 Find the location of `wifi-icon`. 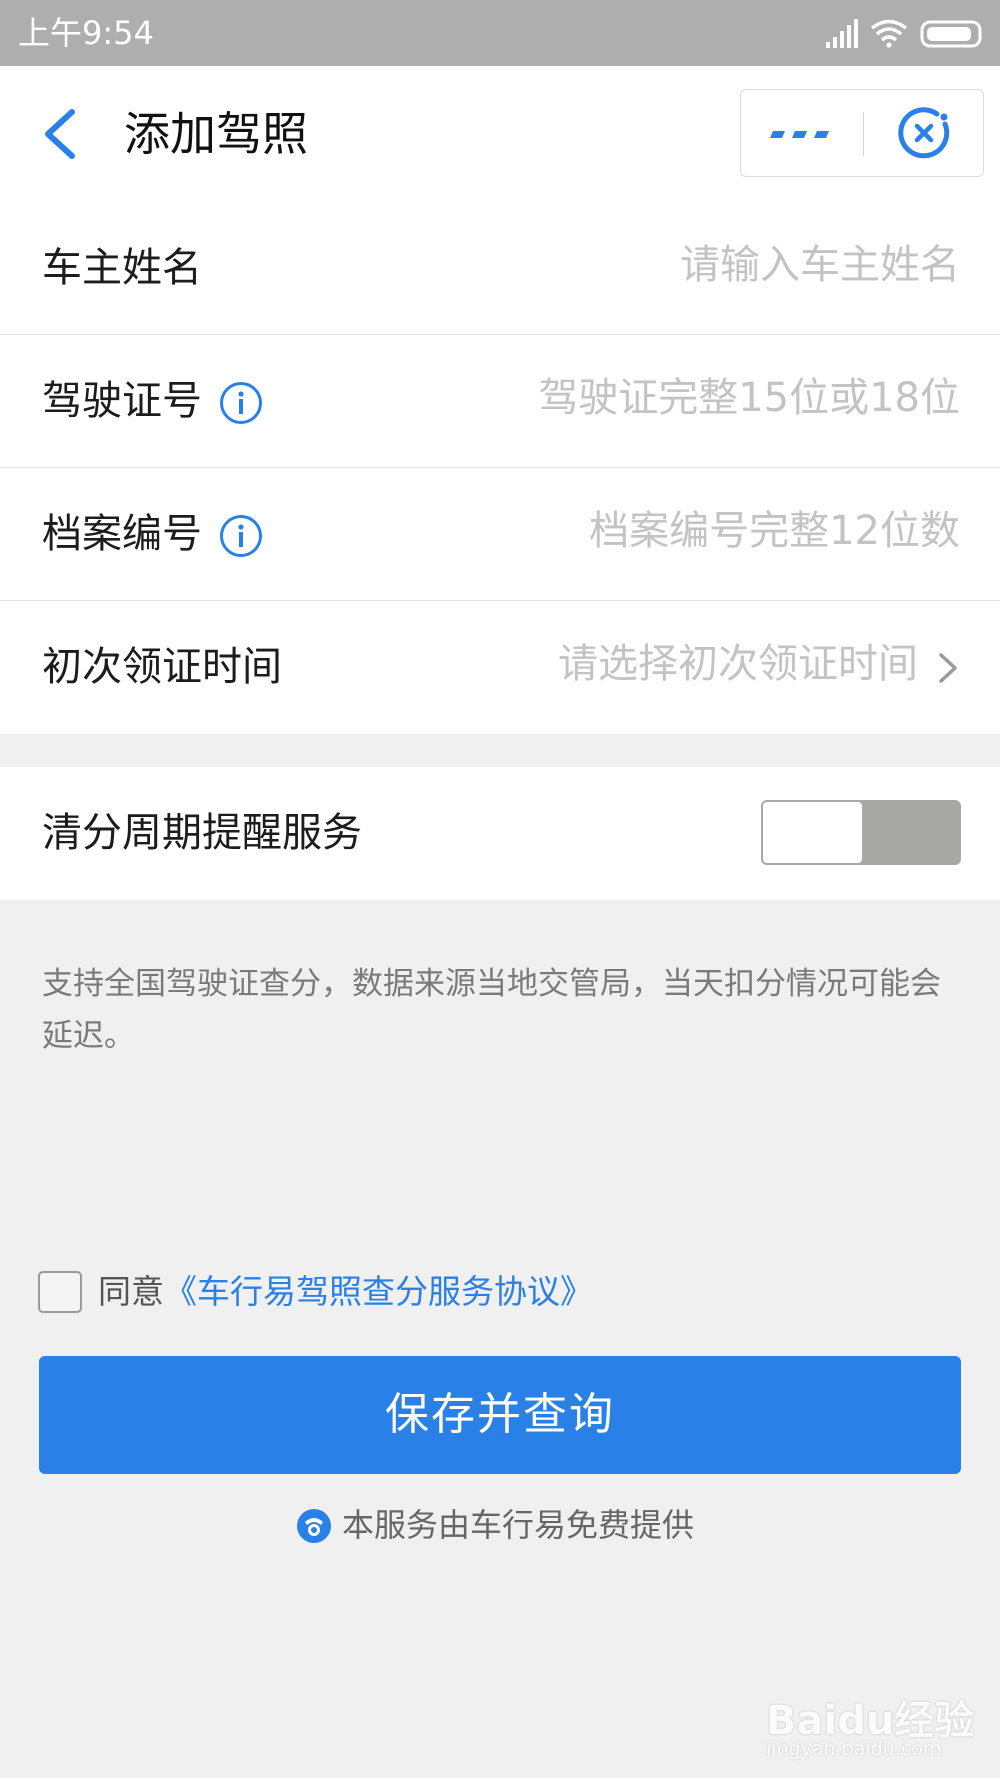

wifi-icon is located at coordinates (889, 33).